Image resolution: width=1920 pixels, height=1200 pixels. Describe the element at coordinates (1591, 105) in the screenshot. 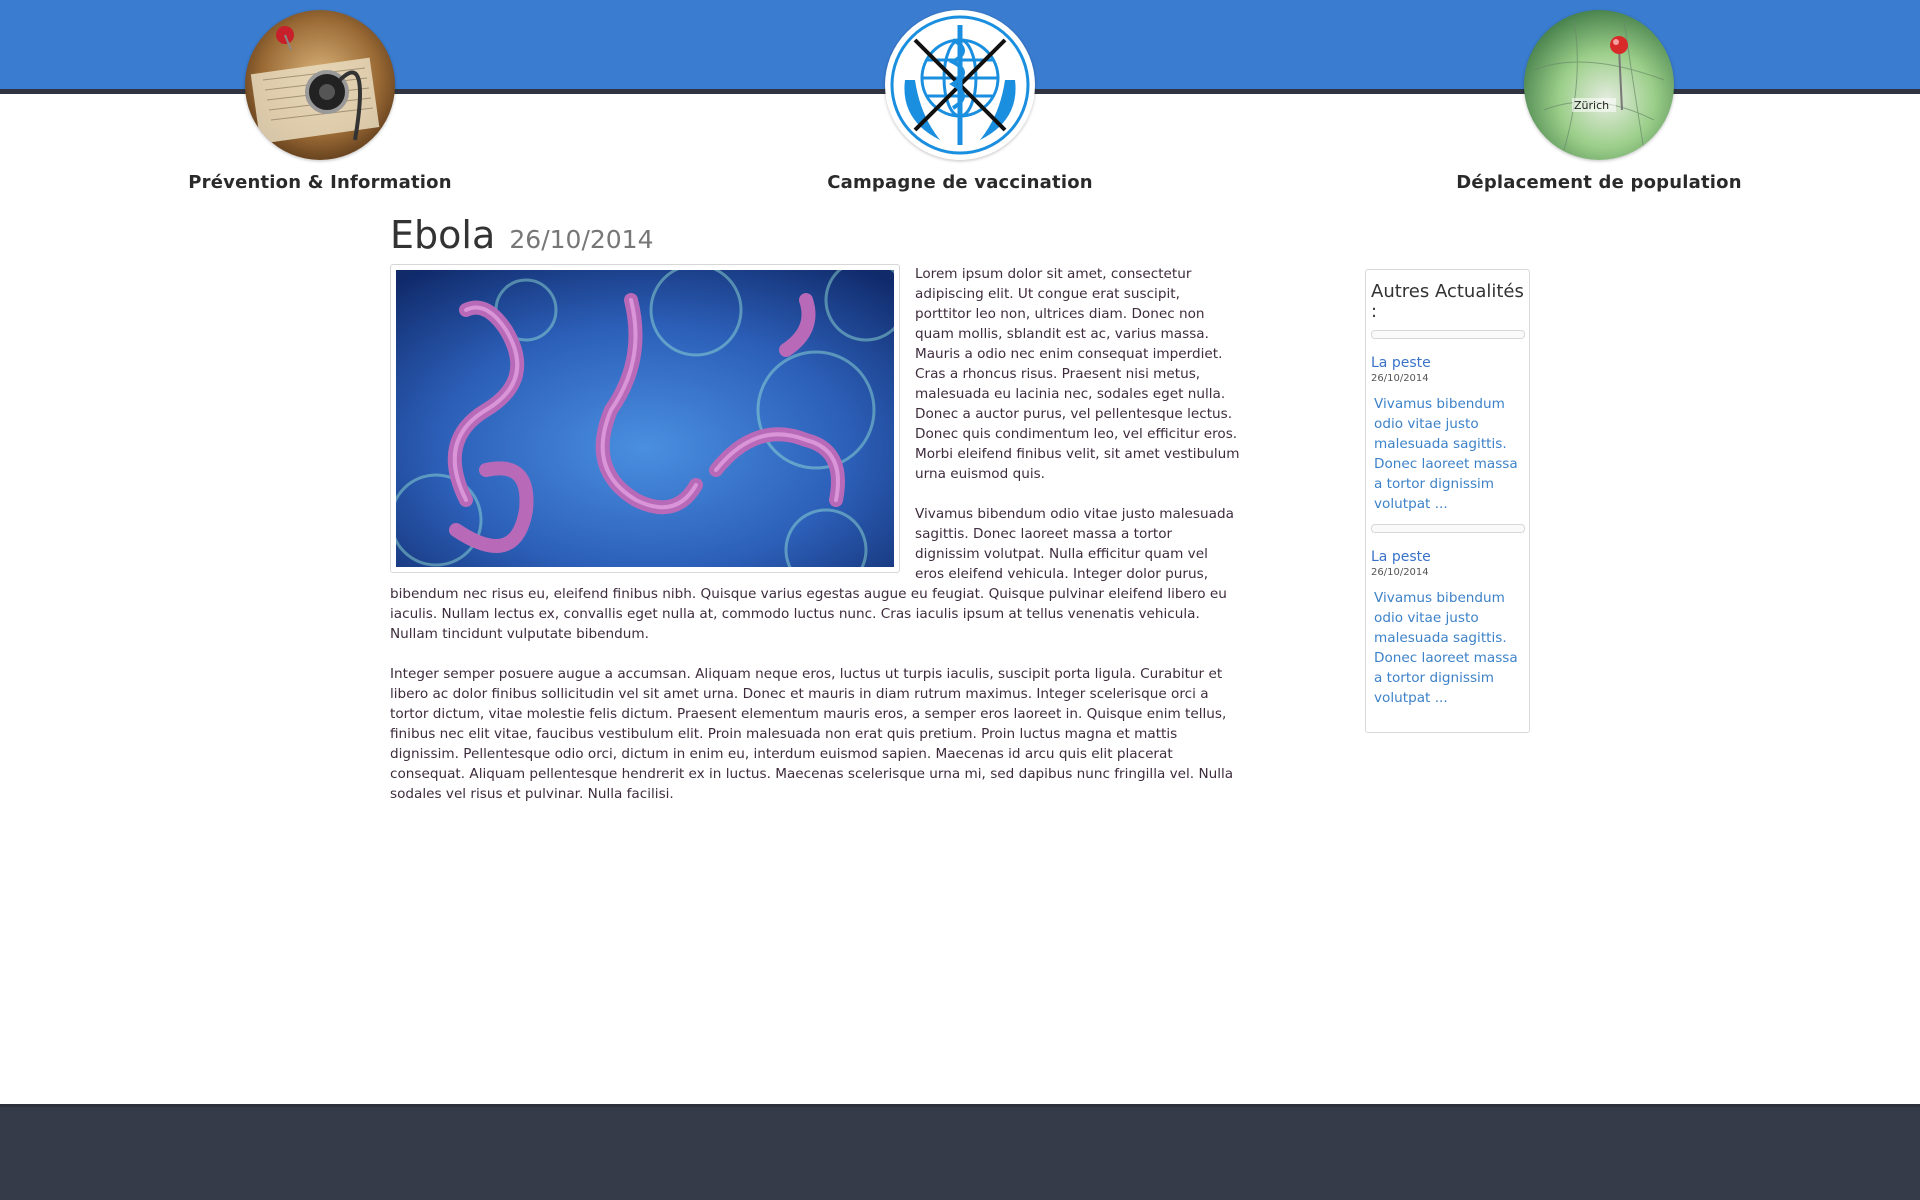

I see `svg-text: Zürich` at that location.